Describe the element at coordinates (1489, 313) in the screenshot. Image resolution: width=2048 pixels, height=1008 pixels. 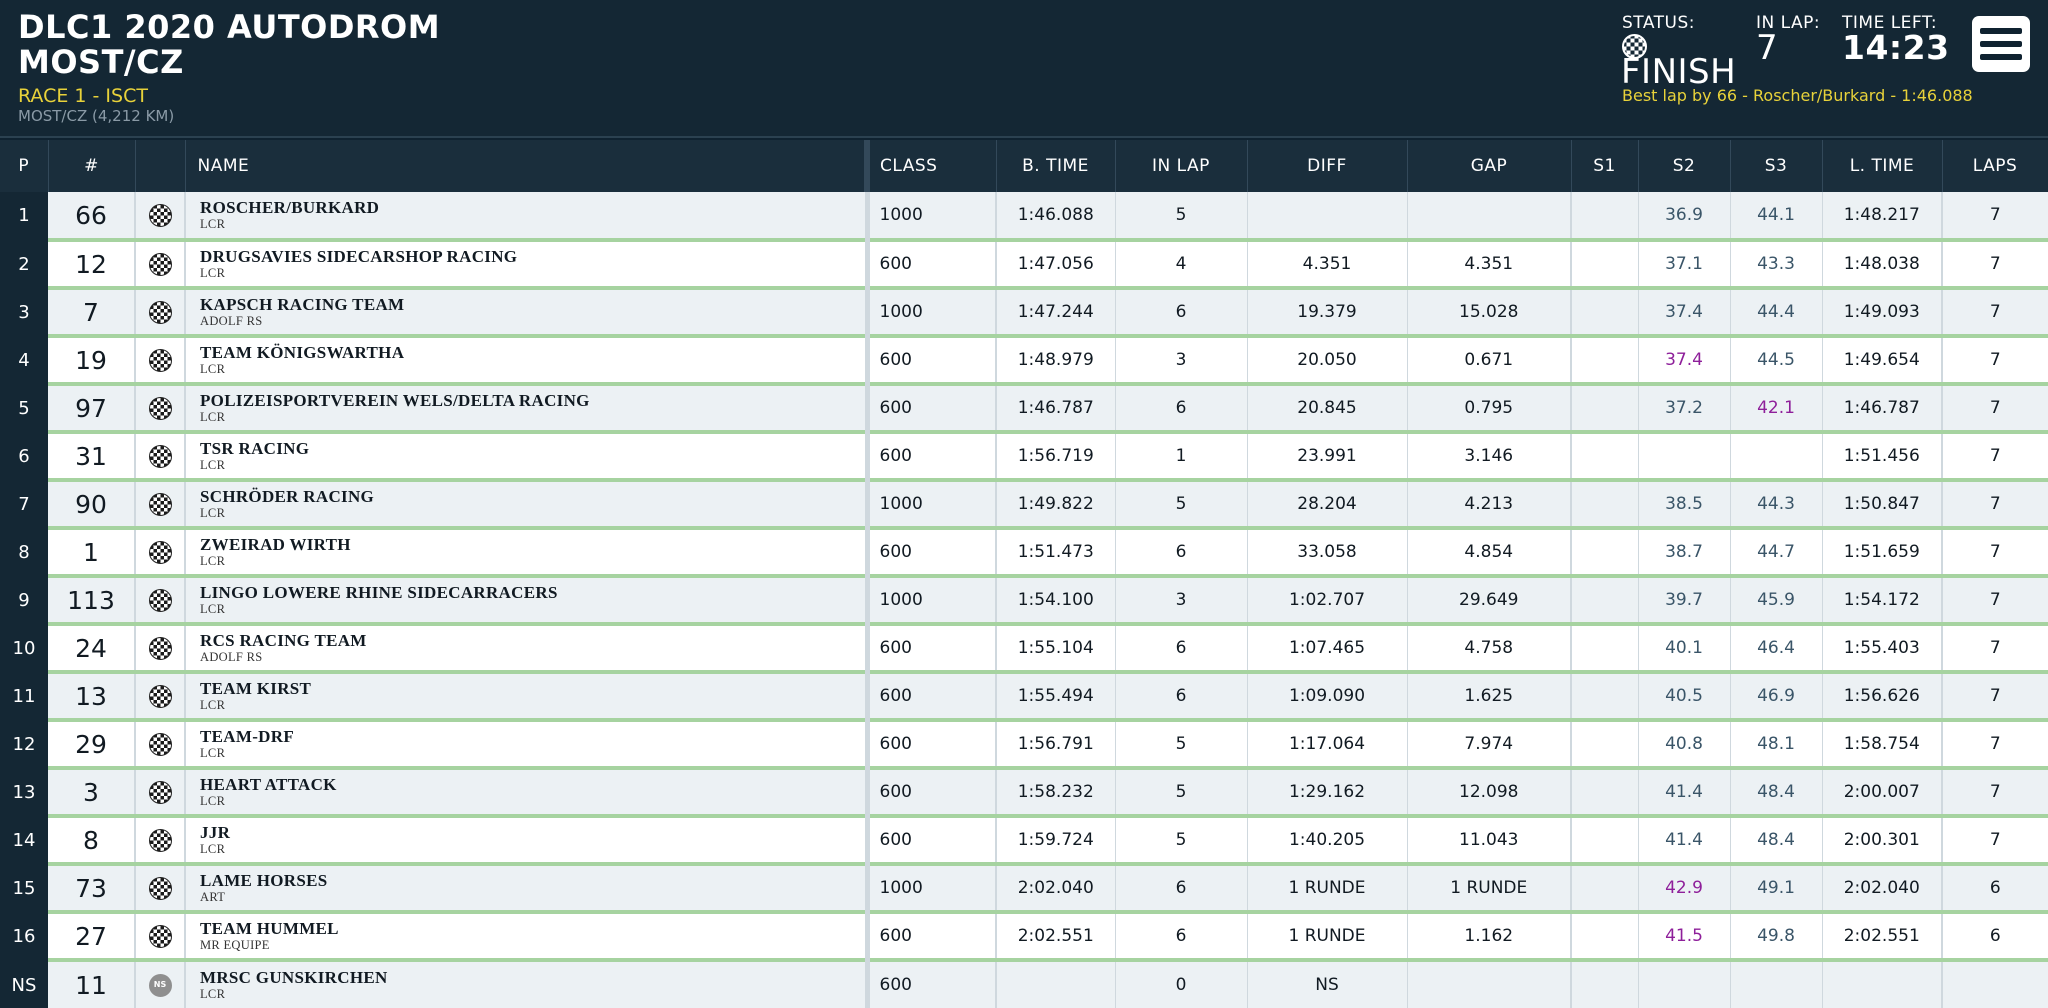
I see `gap: 15.028` at that location.